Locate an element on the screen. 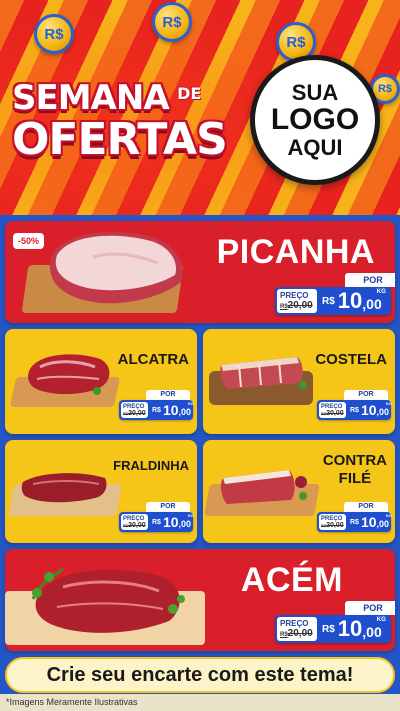 The height and width of the screenshot is (711, 400). alcatra-meat-image is located at coordinates (69, 374).